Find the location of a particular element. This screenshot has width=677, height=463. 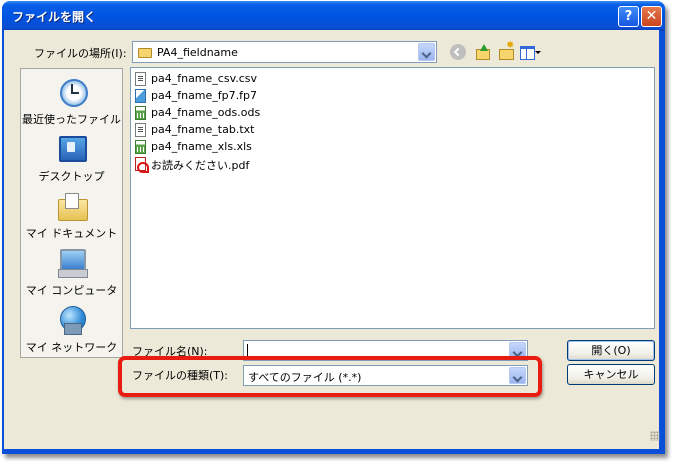

place-my-network: マイ ネットワーク is located at coordinates (71, 330).